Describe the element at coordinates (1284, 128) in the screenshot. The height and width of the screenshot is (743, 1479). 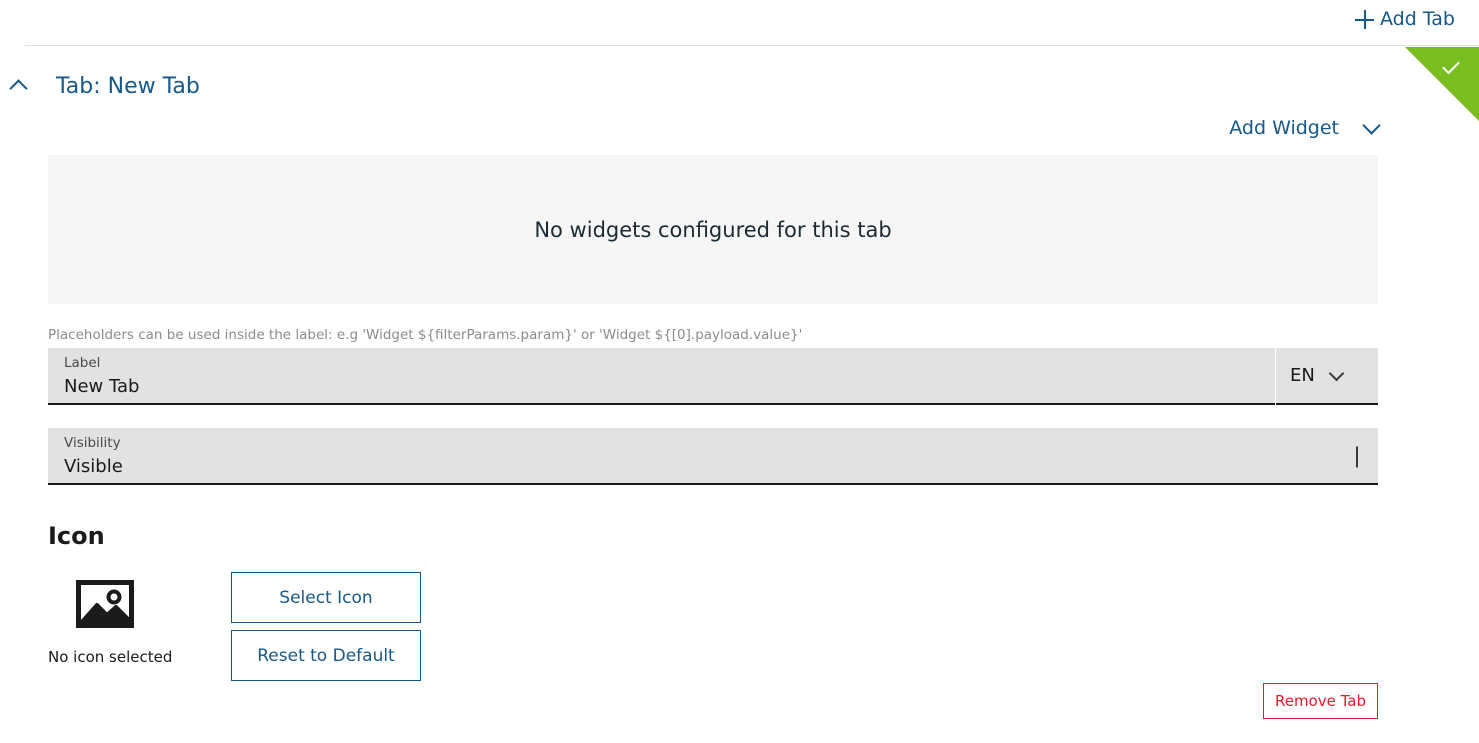
I see `add-widget-label: Add Widget` at that location.